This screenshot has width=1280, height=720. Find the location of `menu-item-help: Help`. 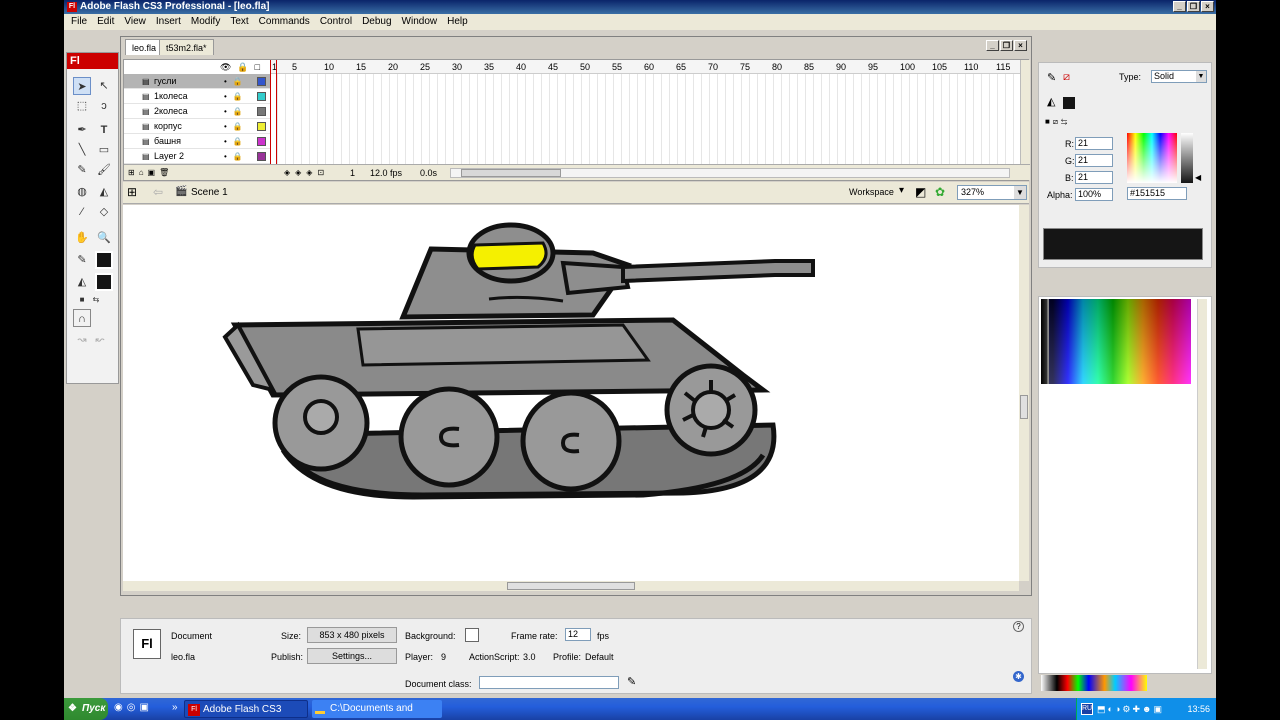

menu-item-help: Help is located at coordinates (457, 22).